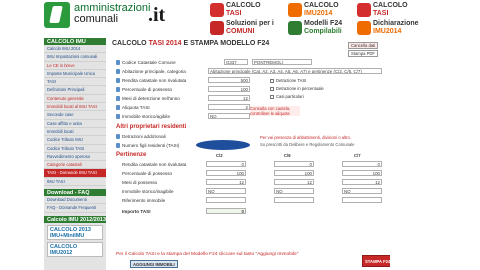 Image resolution: width=480 pixels, height=270 pixels. Describe the element at coordinates (75, 82) in the screenshot. I see `sidebar-item: TASI` at that location.